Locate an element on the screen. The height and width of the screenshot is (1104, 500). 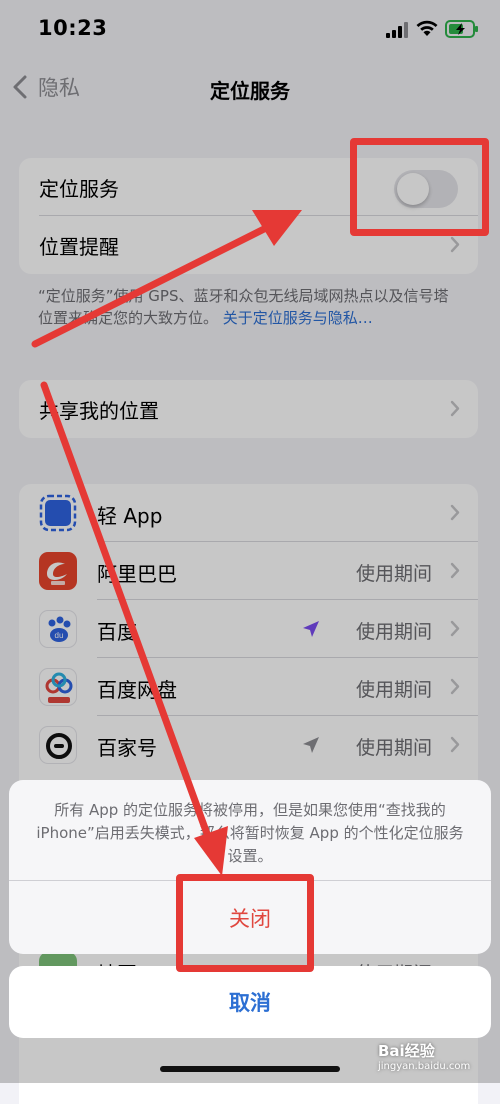
baidu-jingyan-watermark: Bai经验 jingyan.baidu.com is located at coordinates (424, 1056).